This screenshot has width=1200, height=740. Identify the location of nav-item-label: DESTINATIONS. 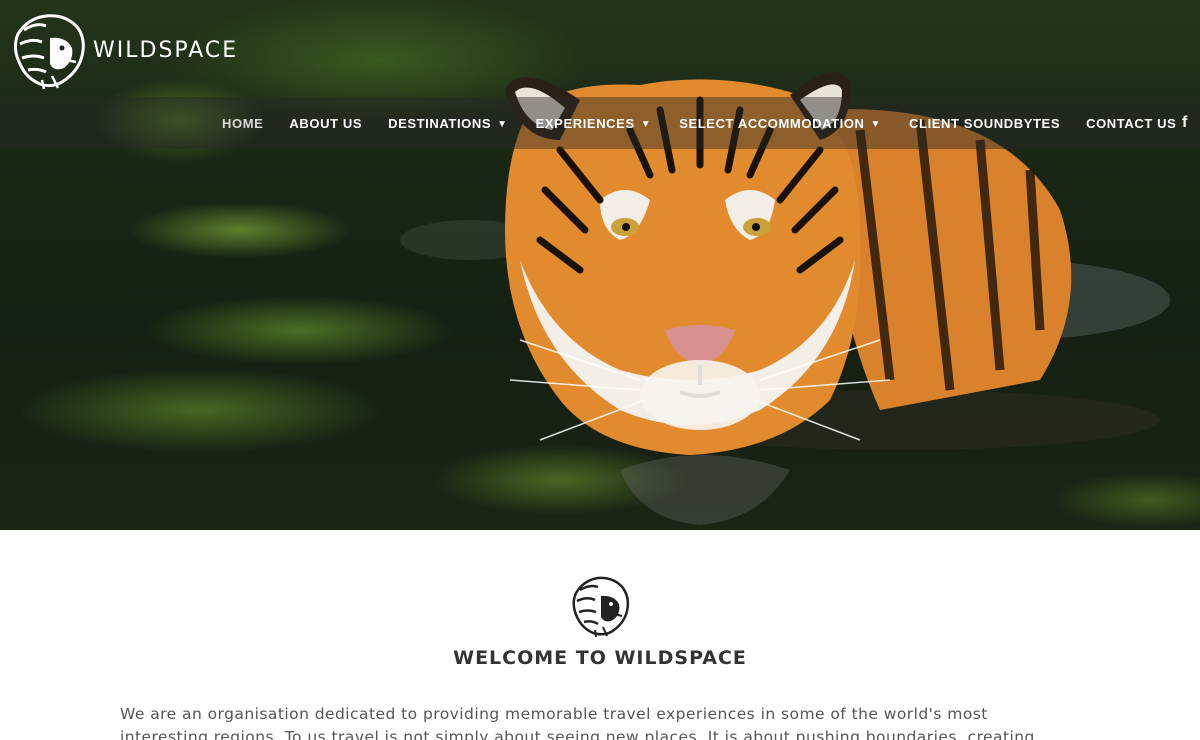
(440, 123).